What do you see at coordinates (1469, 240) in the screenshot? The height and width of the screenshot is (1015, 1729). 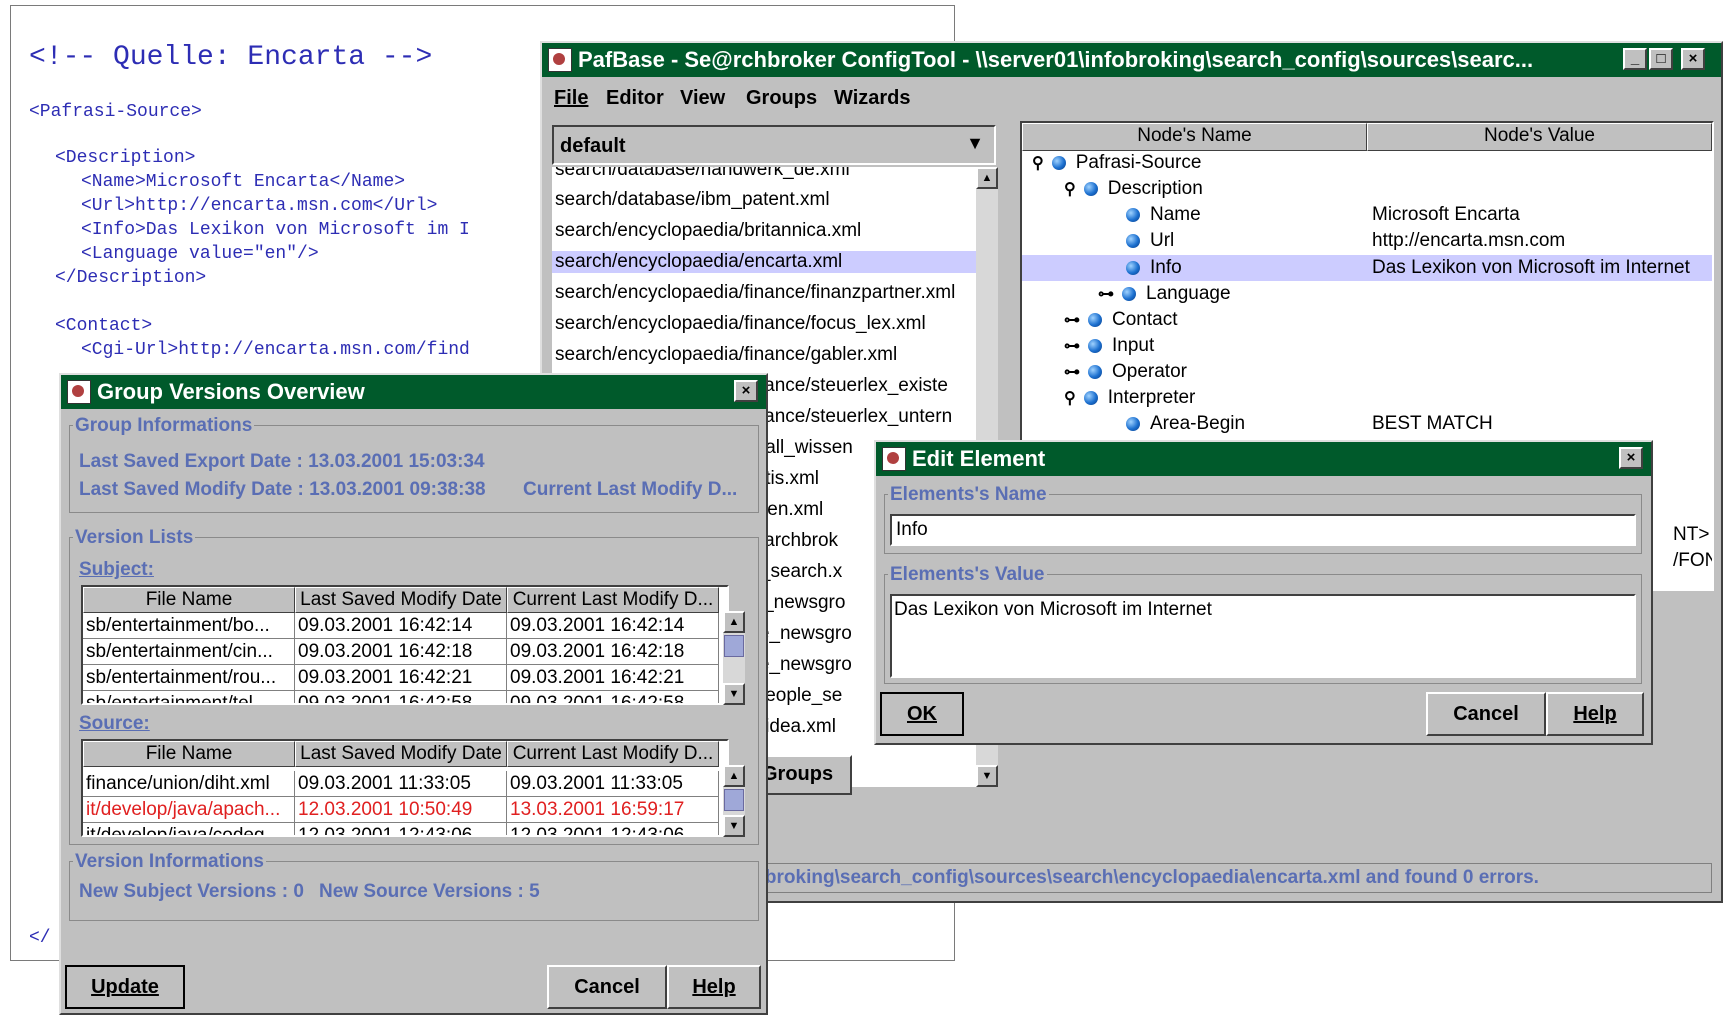 I see `node-value: http://encarta.msn.com` at bounding box center [1469, 240].